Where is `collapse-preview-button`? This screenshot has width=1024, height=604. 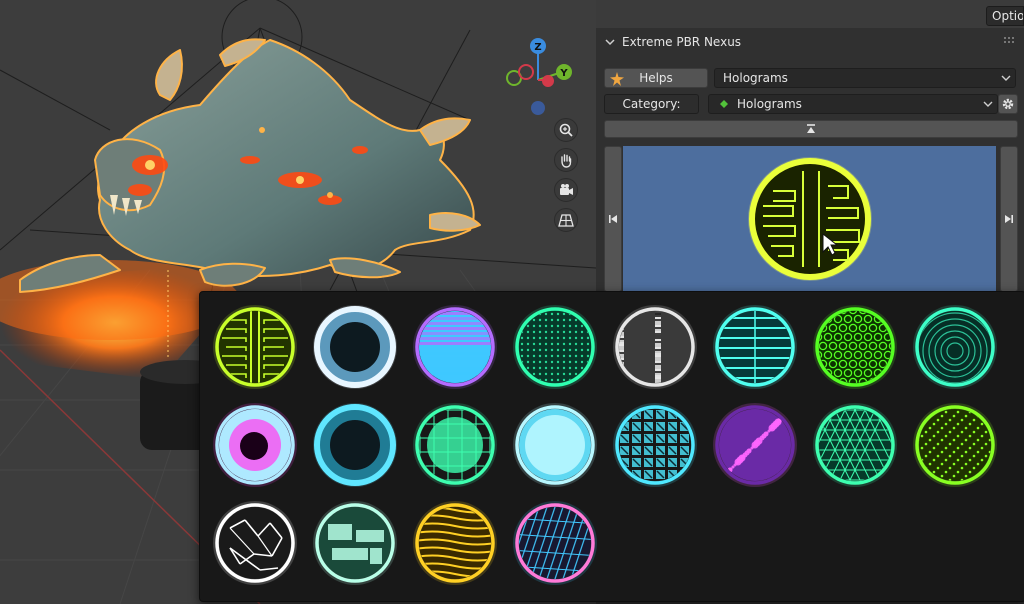 collapse-preview-button is located at coordinates (811, 129).